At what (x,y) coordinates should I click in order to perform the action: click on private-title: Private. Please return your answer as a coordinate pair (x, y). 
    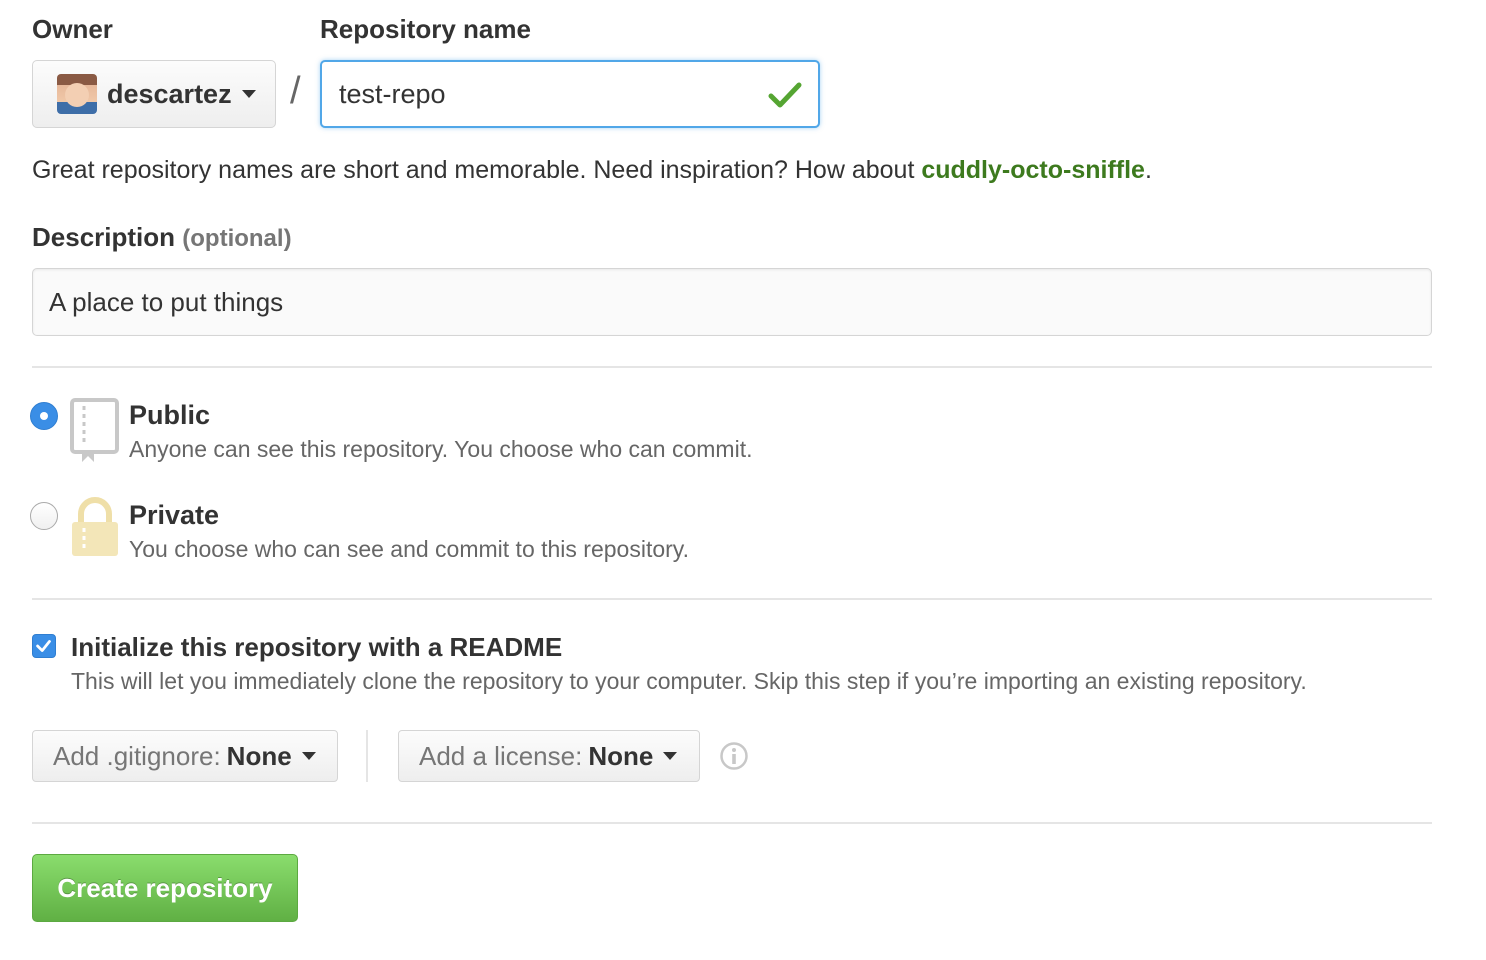
    Looking at the image, I should click on (174, 515).